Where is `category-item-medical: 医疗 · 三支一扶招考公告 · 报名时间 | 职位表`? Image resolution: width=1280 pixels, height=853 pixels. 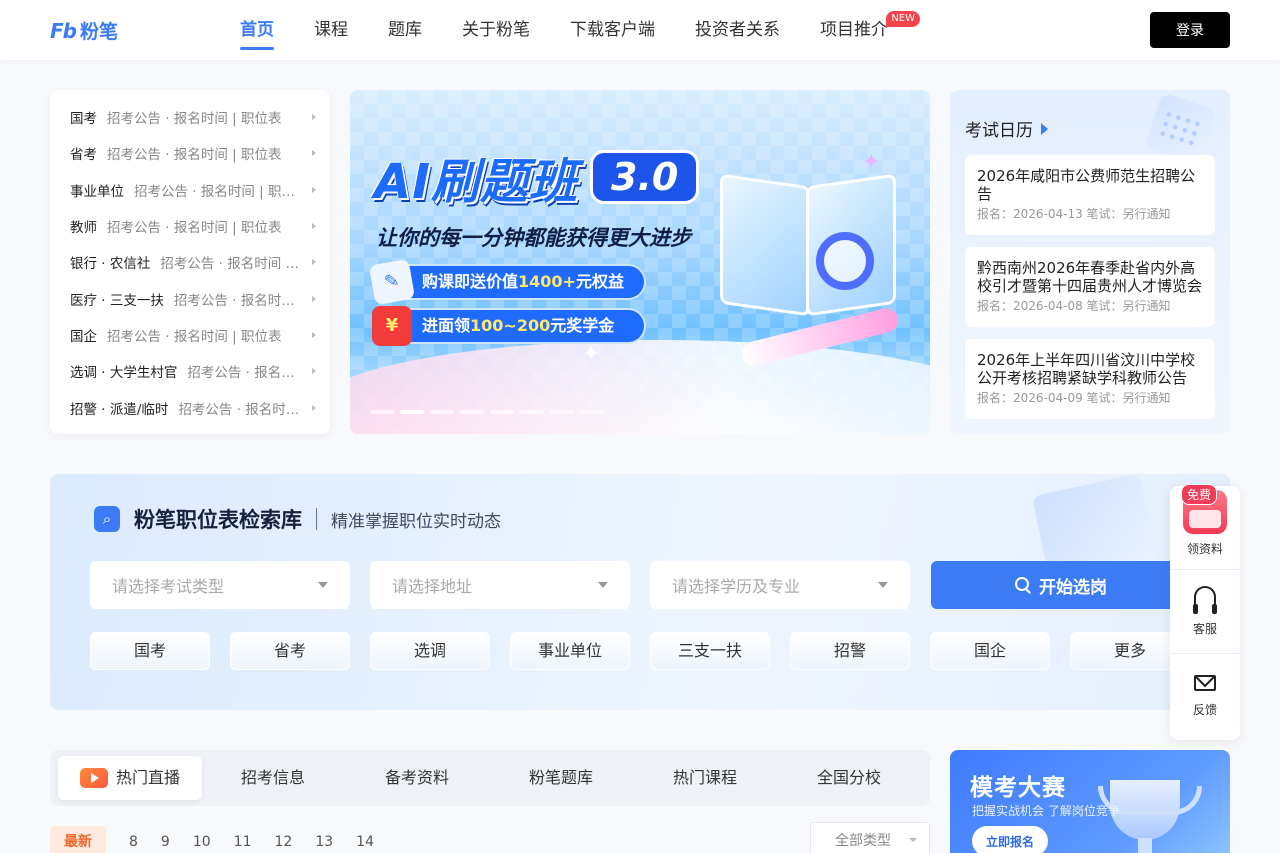
category-item-medical: 医疗 · 三支一扶招考公告 · 报名时间 | 职位表 is located at coordinates (190, 298).